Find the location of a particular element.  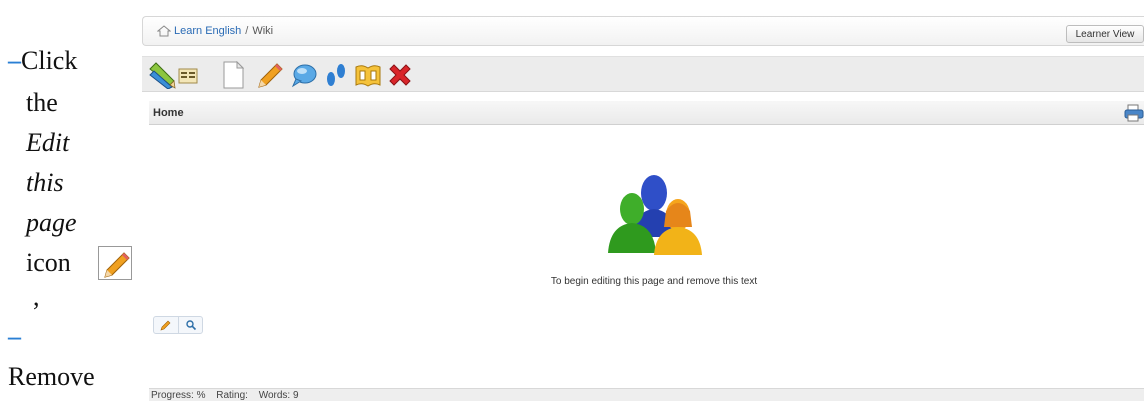

rating-status: Rating: is located at coordinates (232, 395).